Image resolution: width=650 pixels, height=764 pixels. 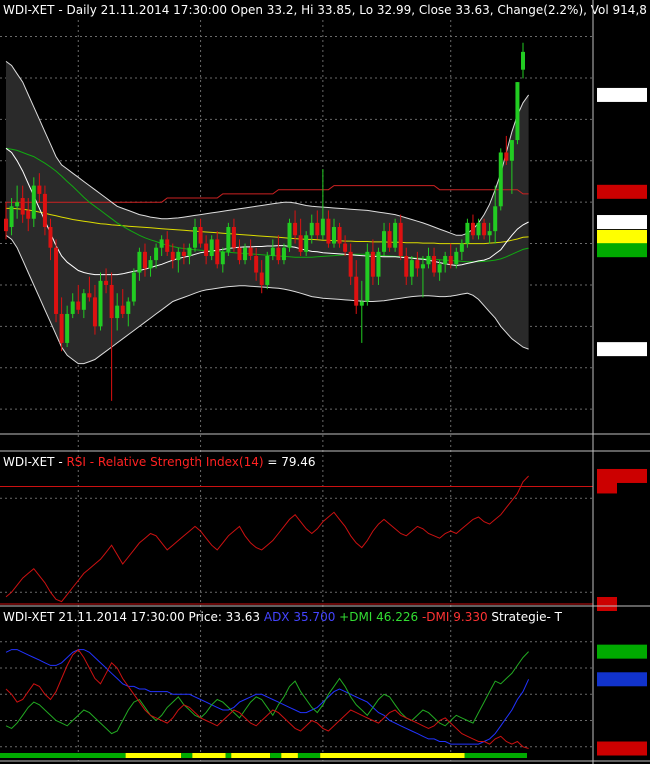 What do you see at coordinates (290, 462) in the screenshot?
I see `rsi-header-value: = 79.46` at bounding box center [290, 462].